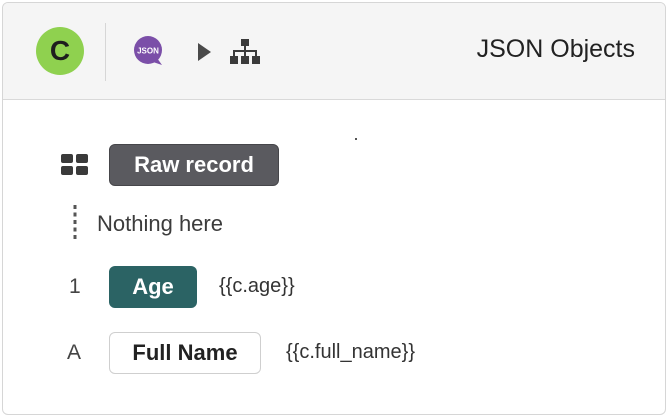 The height and width of the screenshot is (417, 668). Describe the element at coordinates (74, 352) in the screenshot. I see `text-type-marker: A` at that location.